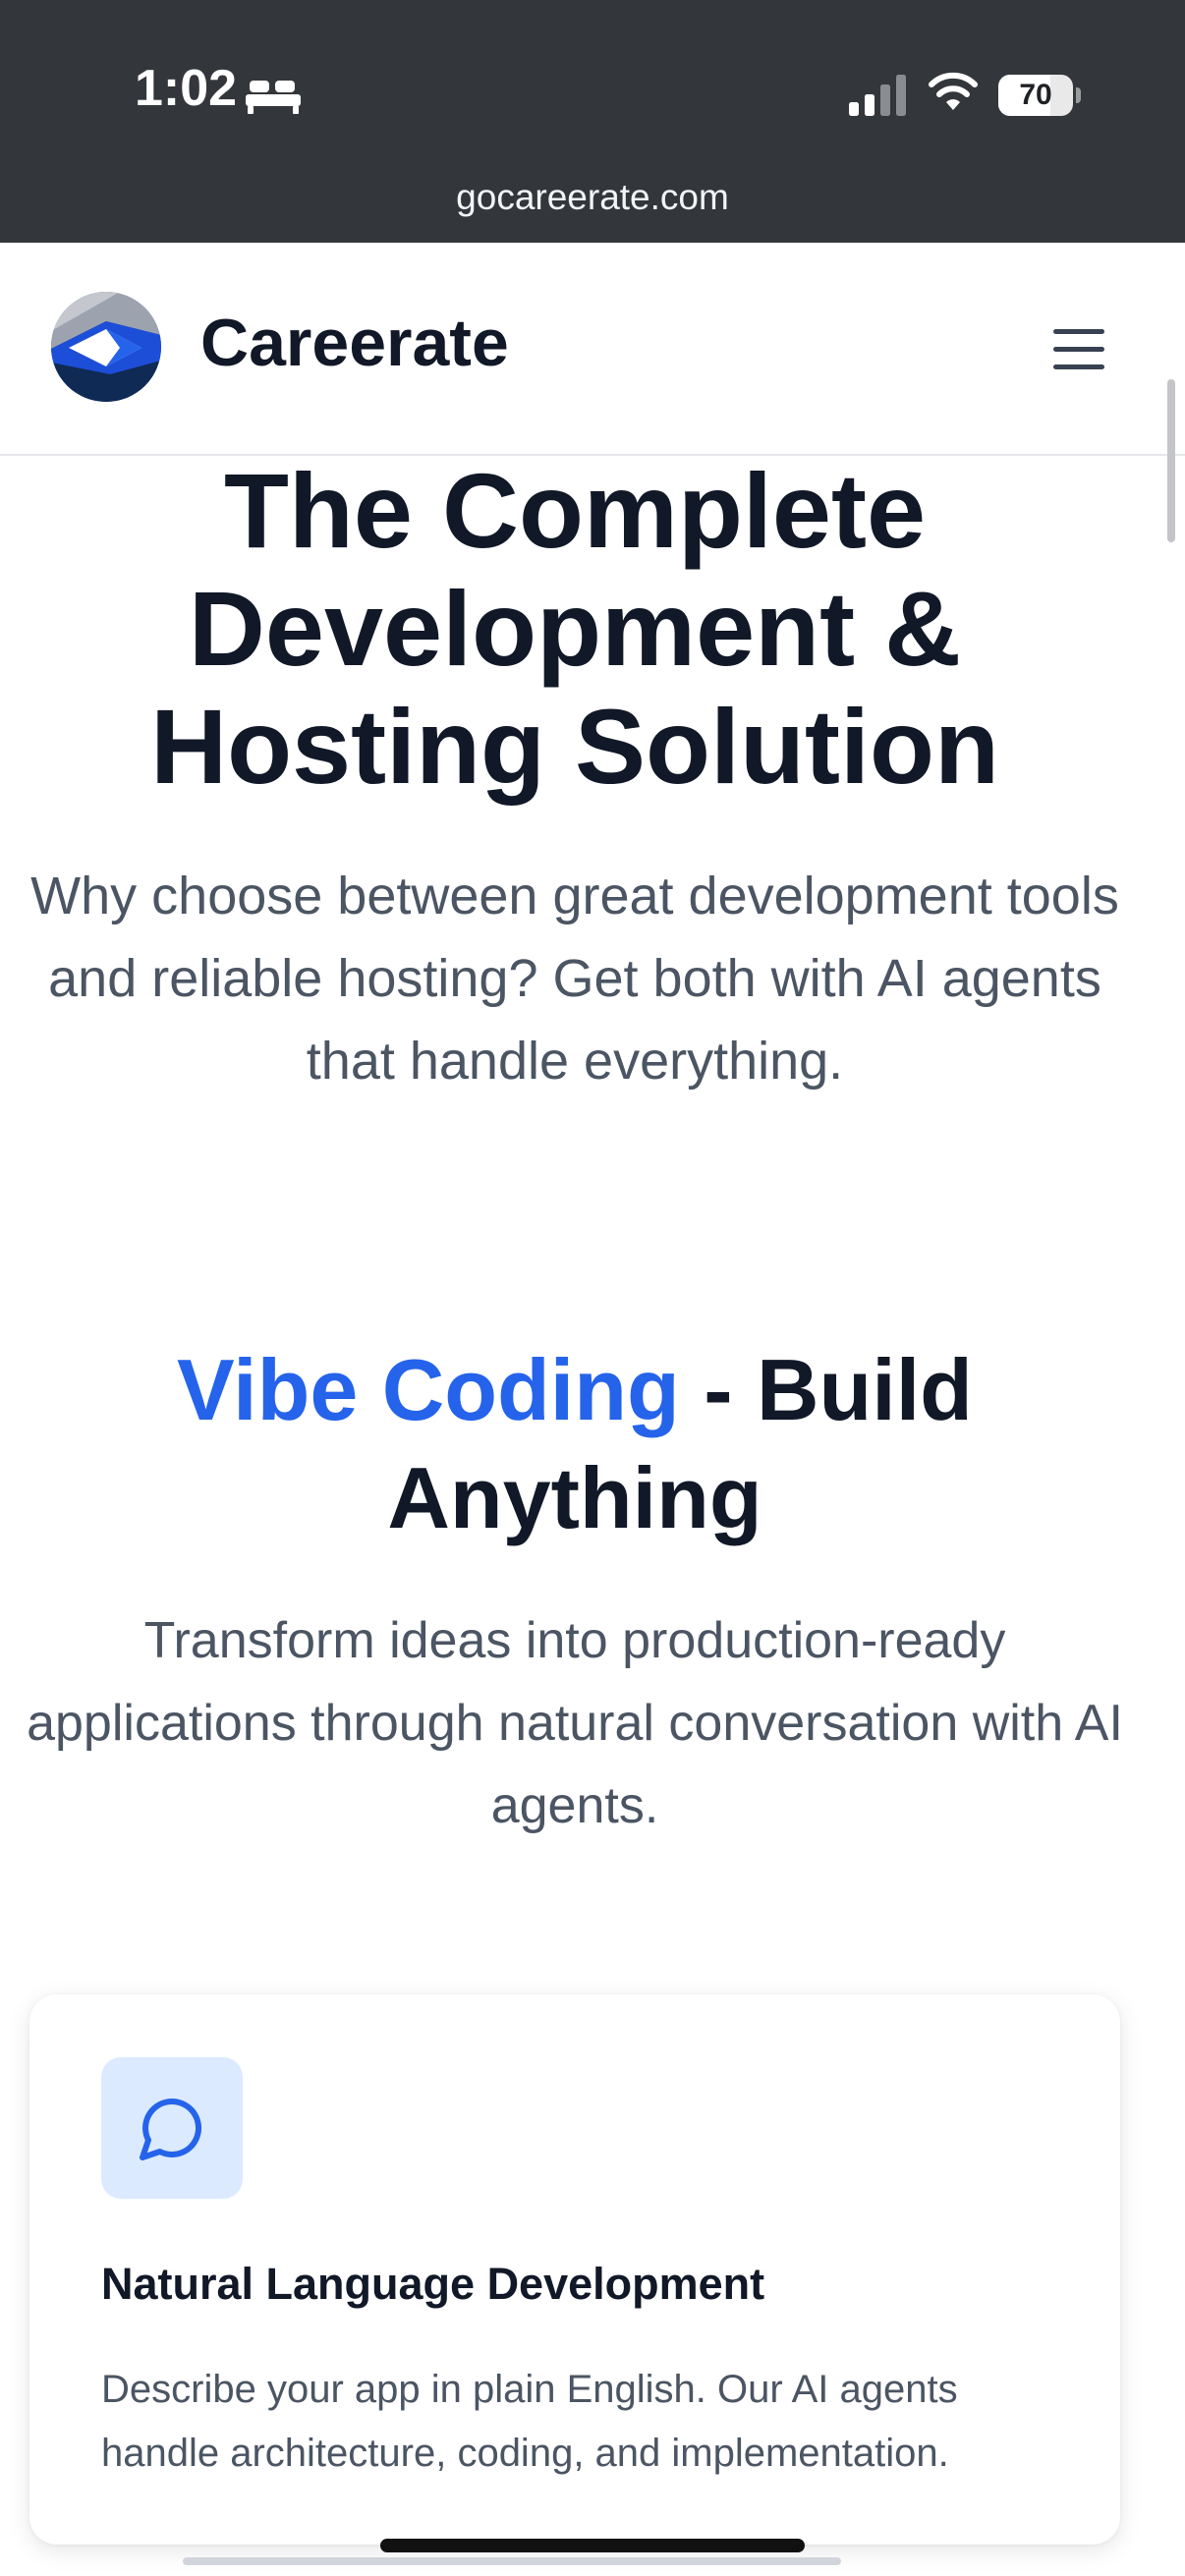 The width and height of the screenshot is (1185, 2576). Describe the element at coordinates (1035, 95) in the screenshot. I see `battery-level: 70` at that location.